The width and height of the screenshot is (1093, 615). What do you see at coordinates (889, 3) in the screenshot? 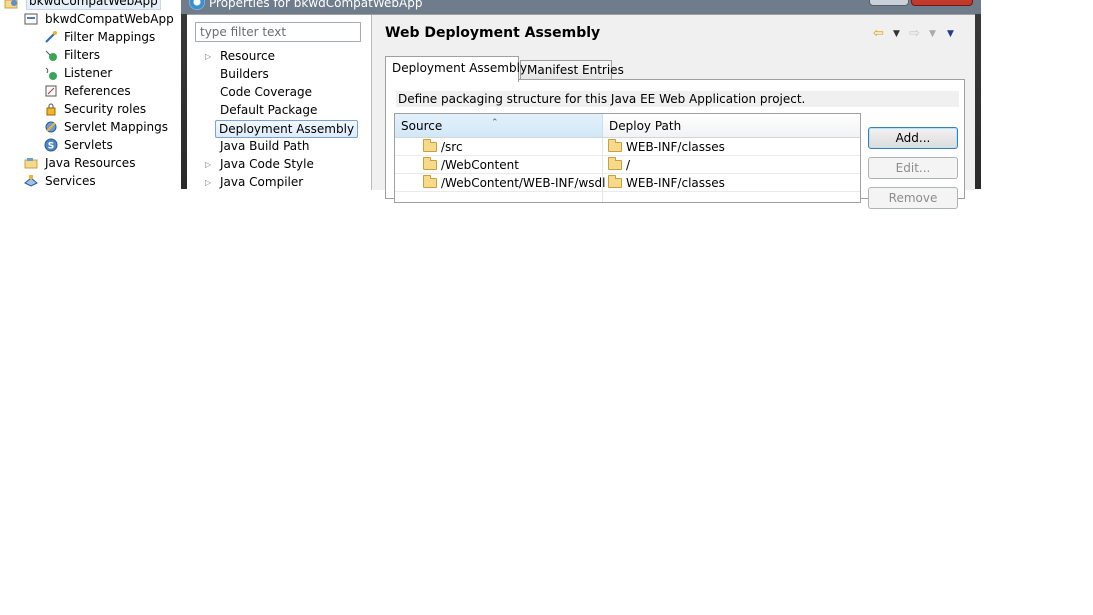
I see `maximize-button` at bounding box center [889, 3].